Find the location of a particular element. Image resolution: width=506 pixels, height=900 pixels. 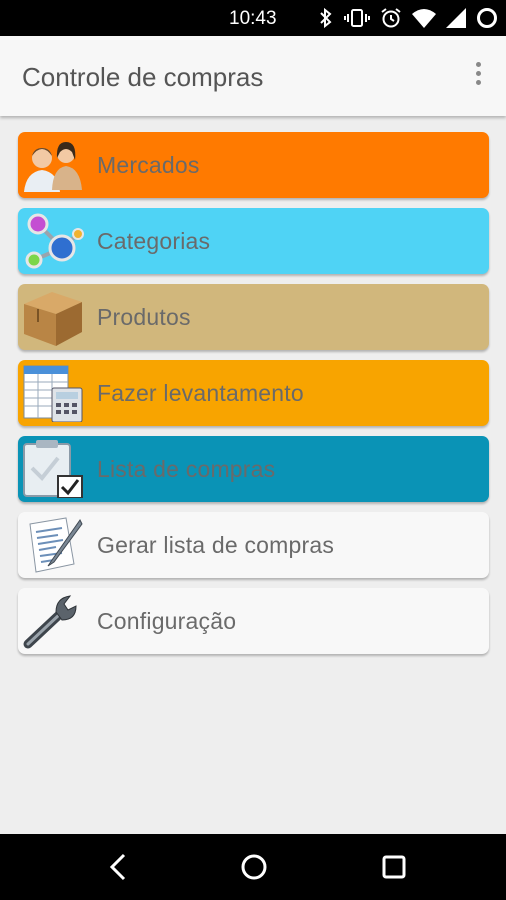

alarm-icon is located at coordinates (391, 18).